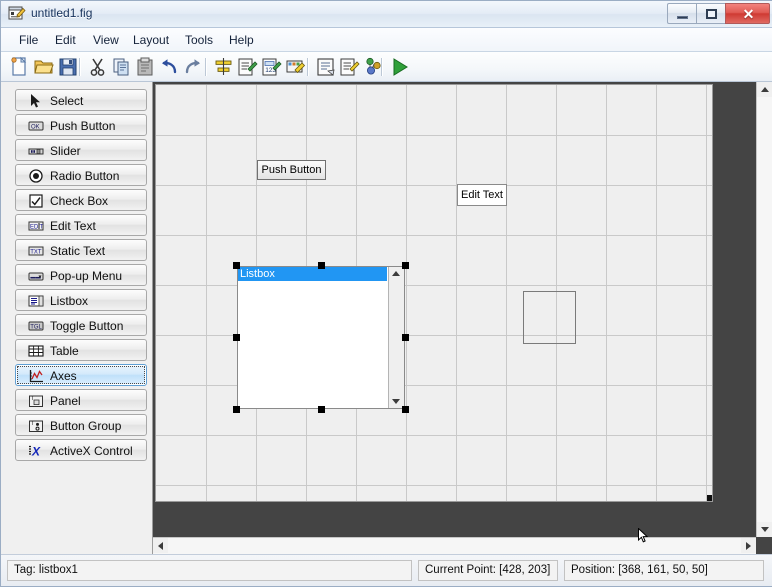 The width and height of the screenshot is (772, 587). I want to click on check-box-icon, so click(36, 201).